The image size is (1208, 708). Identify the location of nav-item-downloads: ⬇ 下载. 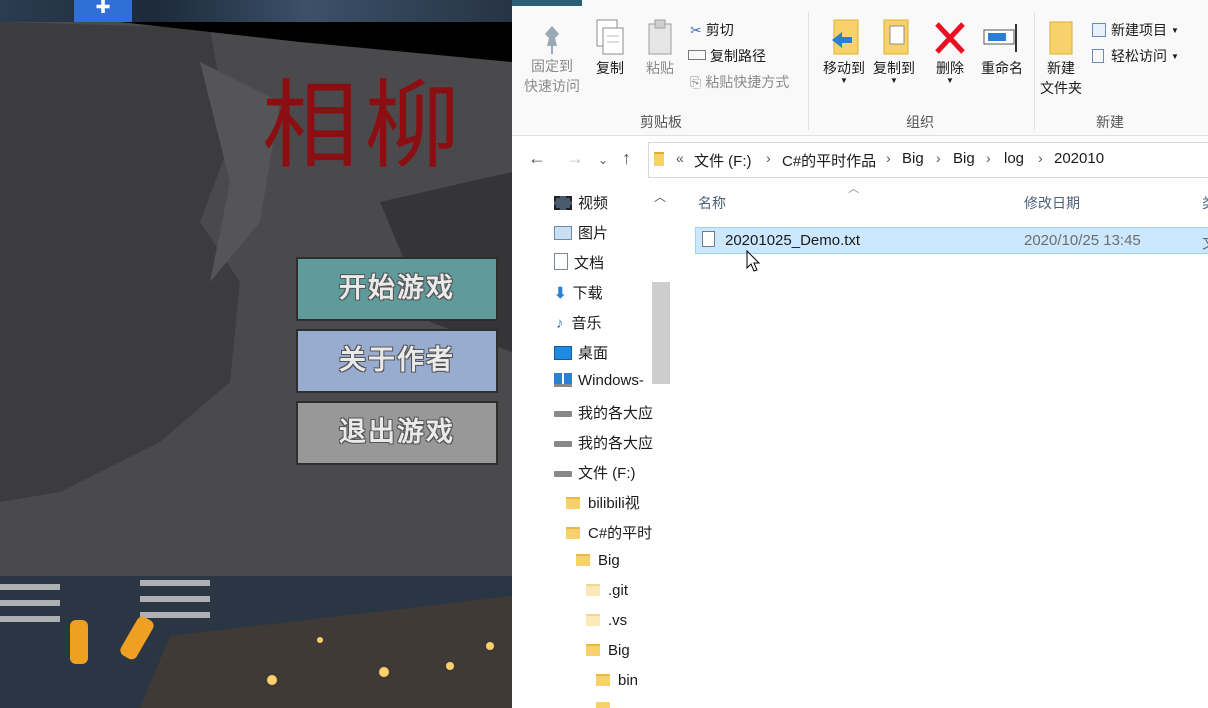
(578, 292).